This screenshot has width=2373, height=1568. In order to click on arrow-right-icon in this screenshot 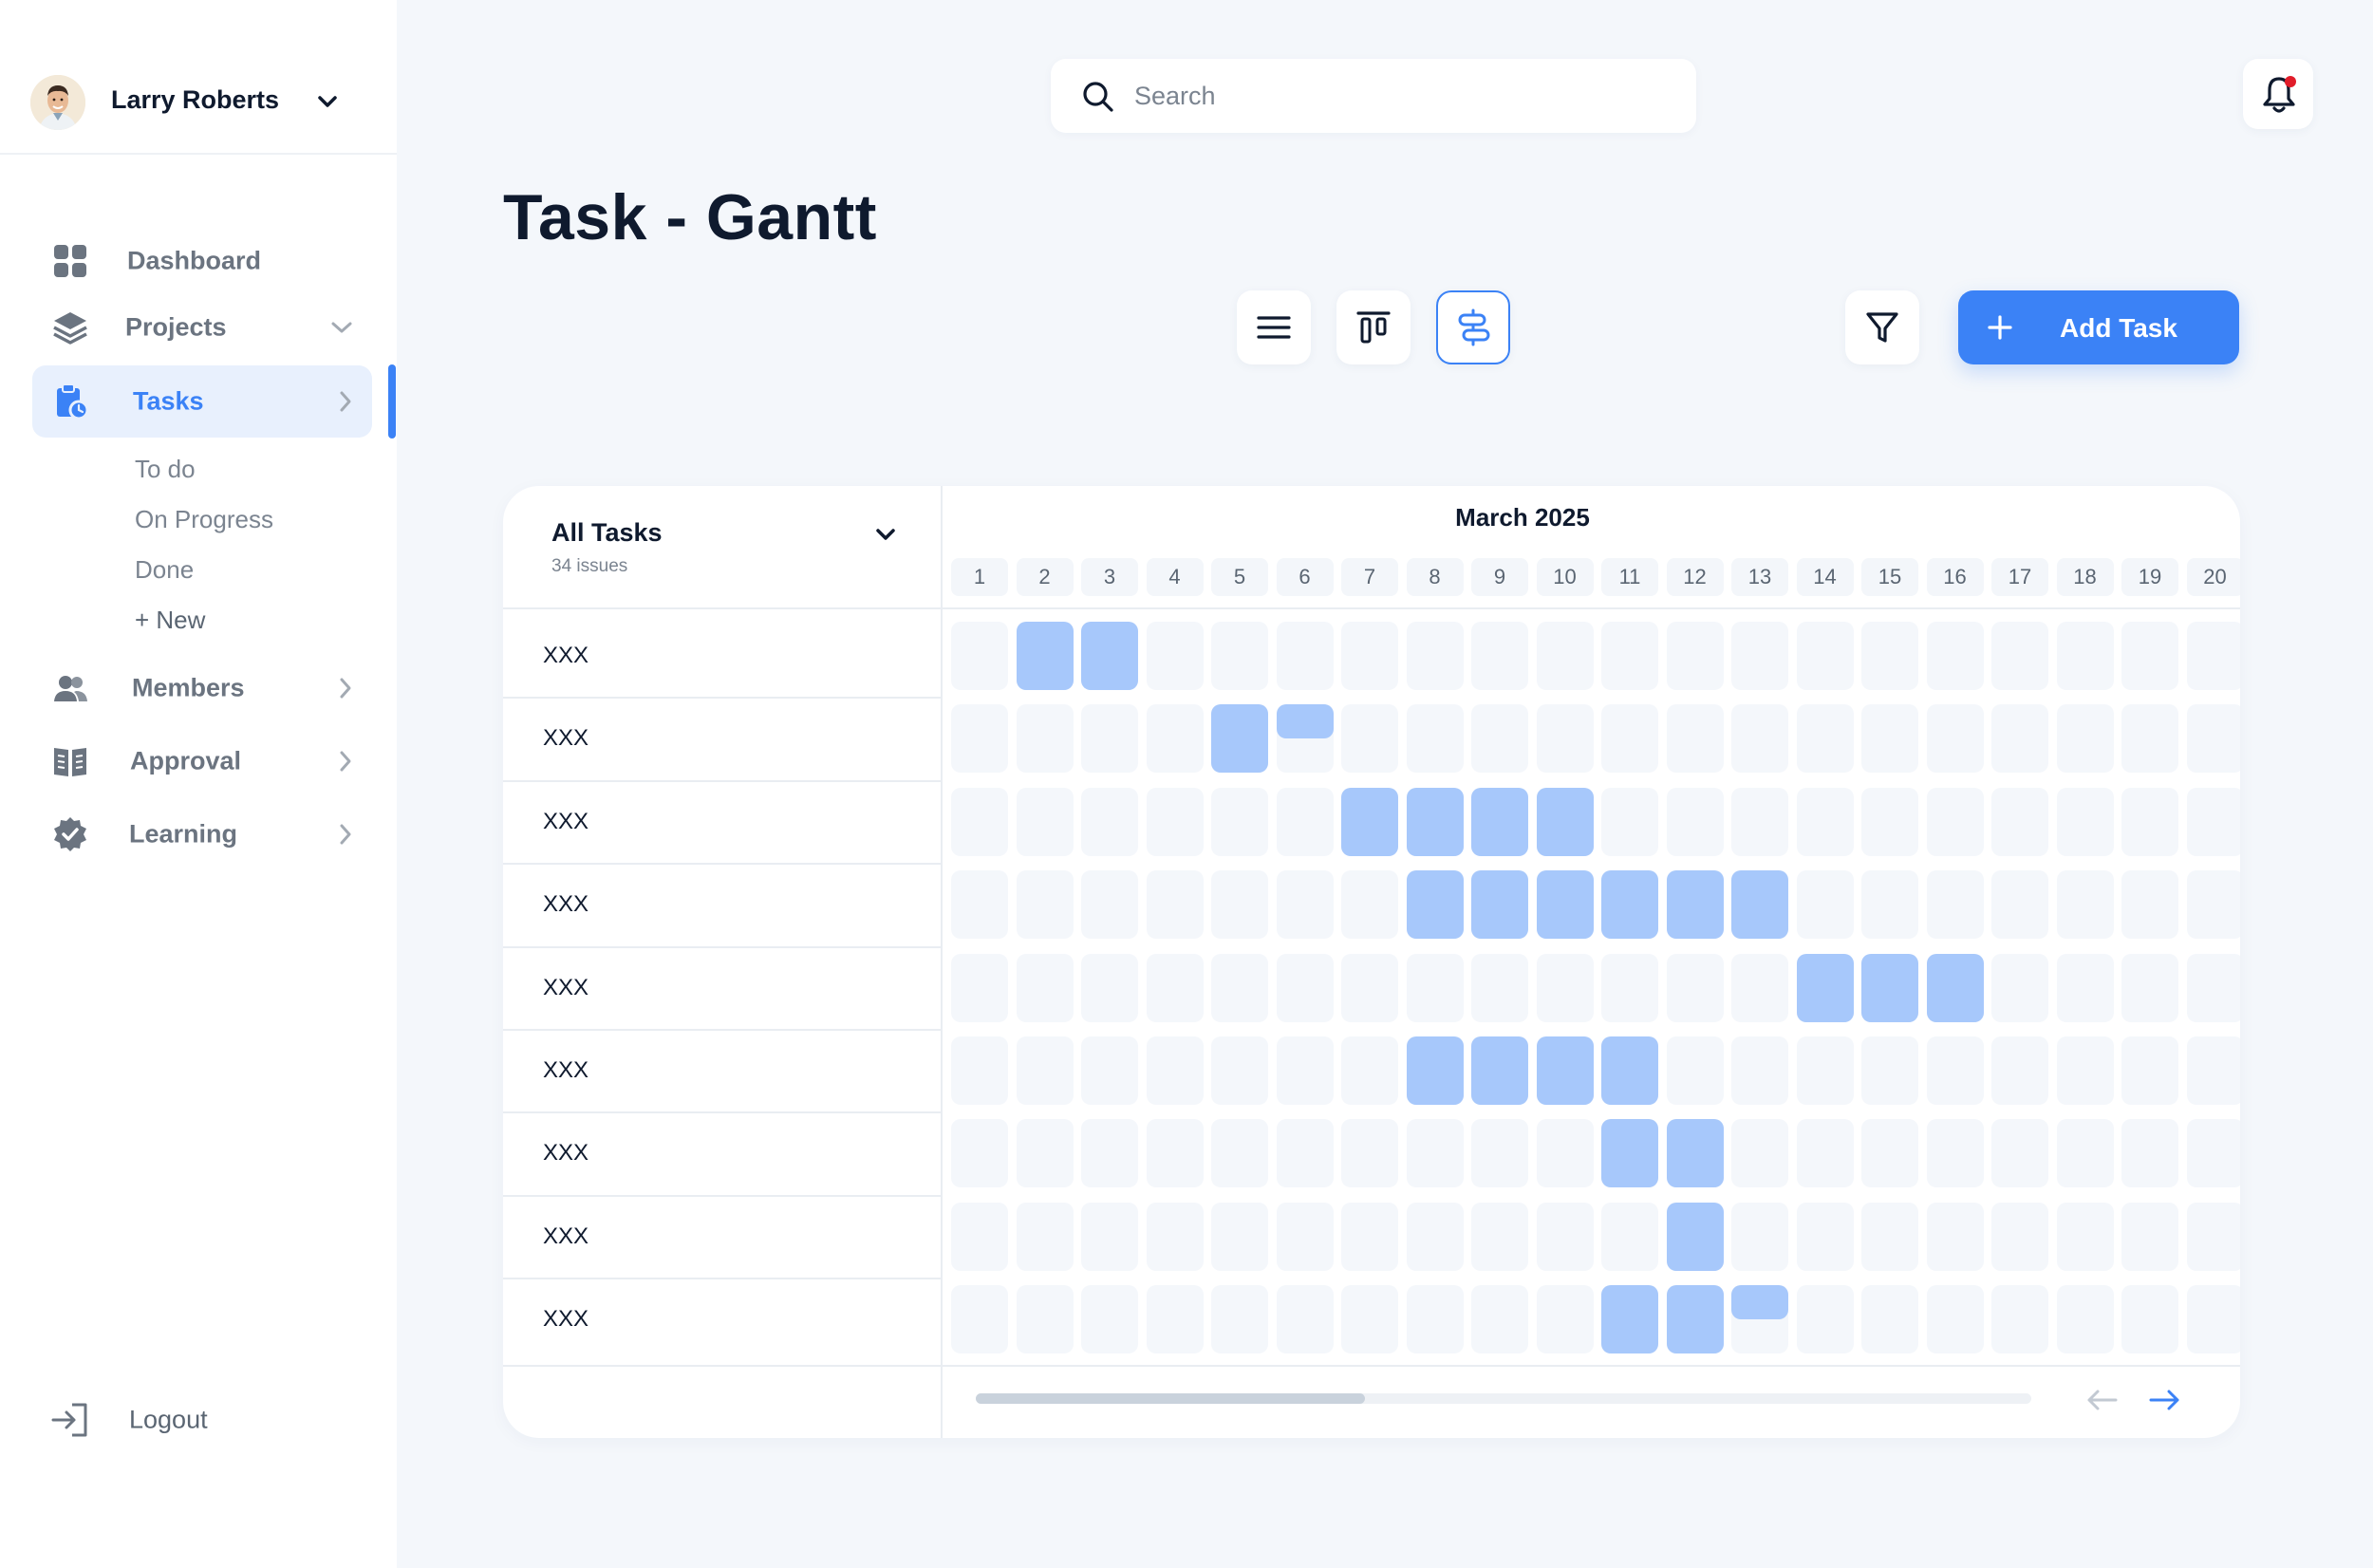, I will do `click(2164, 1400)`.